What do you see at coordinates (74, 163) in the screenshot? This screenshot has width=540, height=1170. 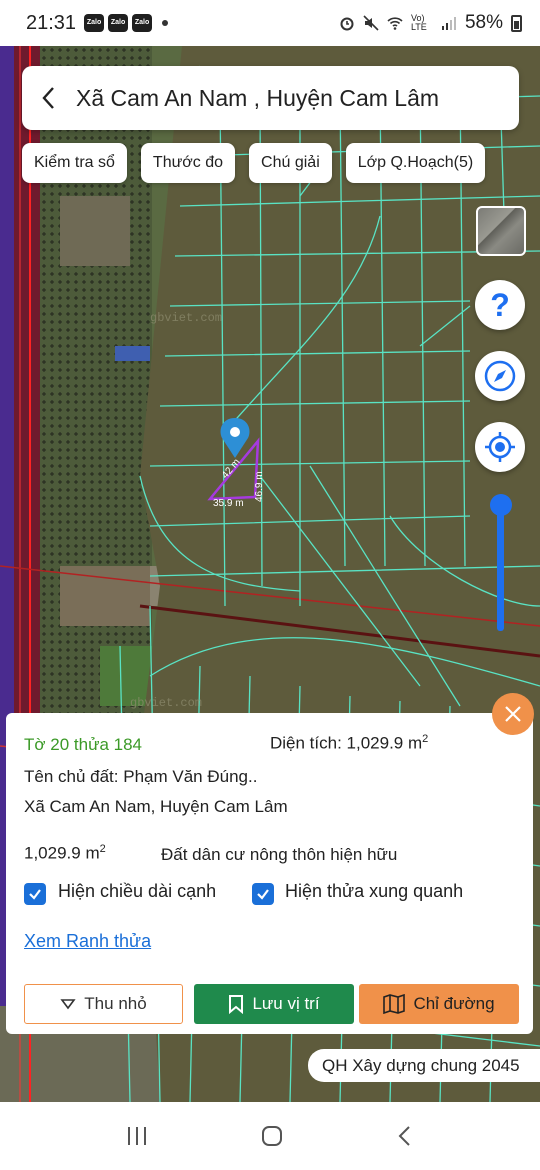 I see `check-certificate-button: Kiểm tra sổ` at bounding box center [74, 163].